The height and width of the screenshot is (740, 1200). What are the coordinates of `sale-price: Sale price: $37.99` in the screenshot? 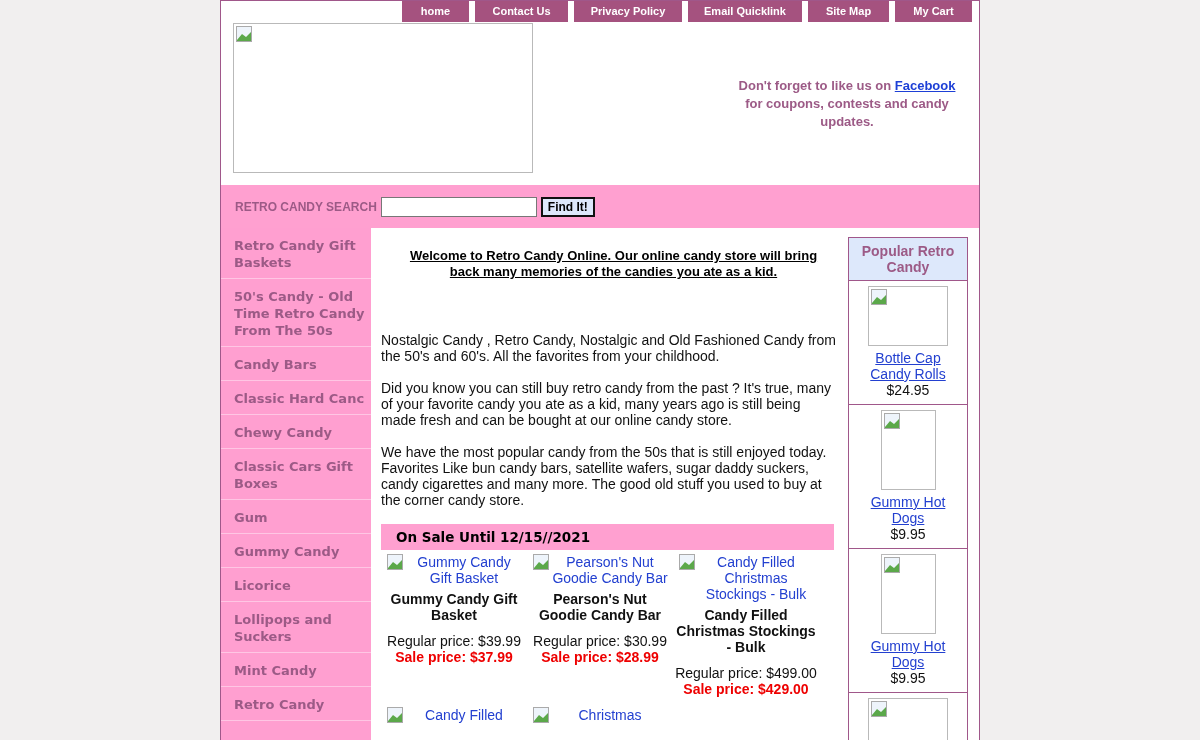 It's located at (454, 657).